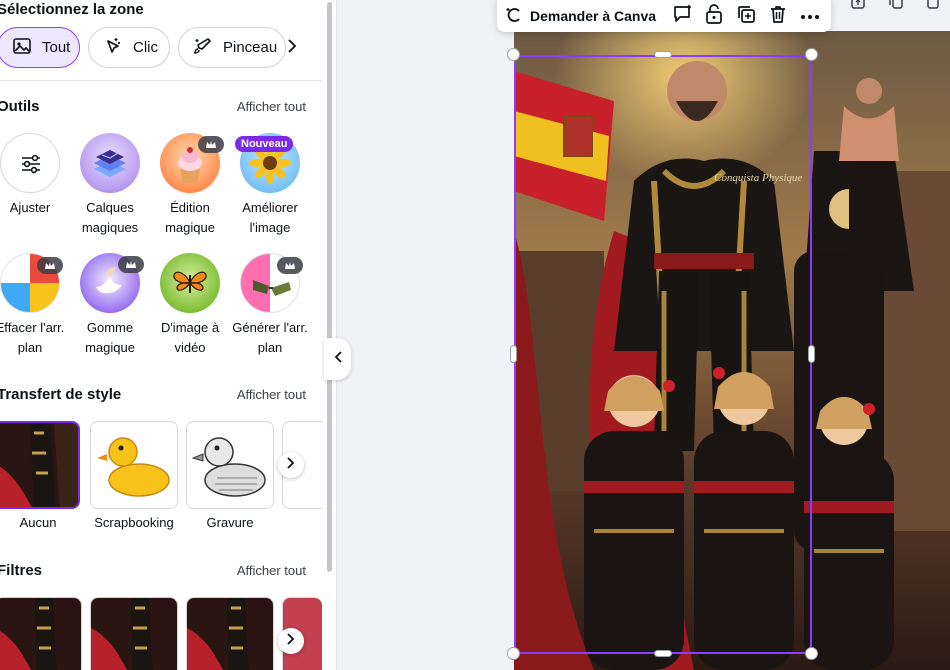 Image resolution: width=950 pixels, height=670 pixels. What do you see at coordinates (110, 217) in the screenshot?
I see `tool-label: Calques magiques` at bounding box center [110, 217].